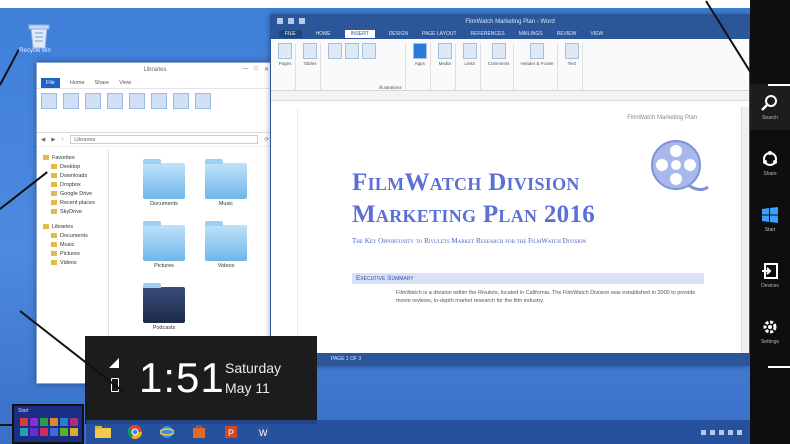  Describe the element at coordinates (285, 66) in the screenshot. I see `ribbon-group: Pages` at that location.